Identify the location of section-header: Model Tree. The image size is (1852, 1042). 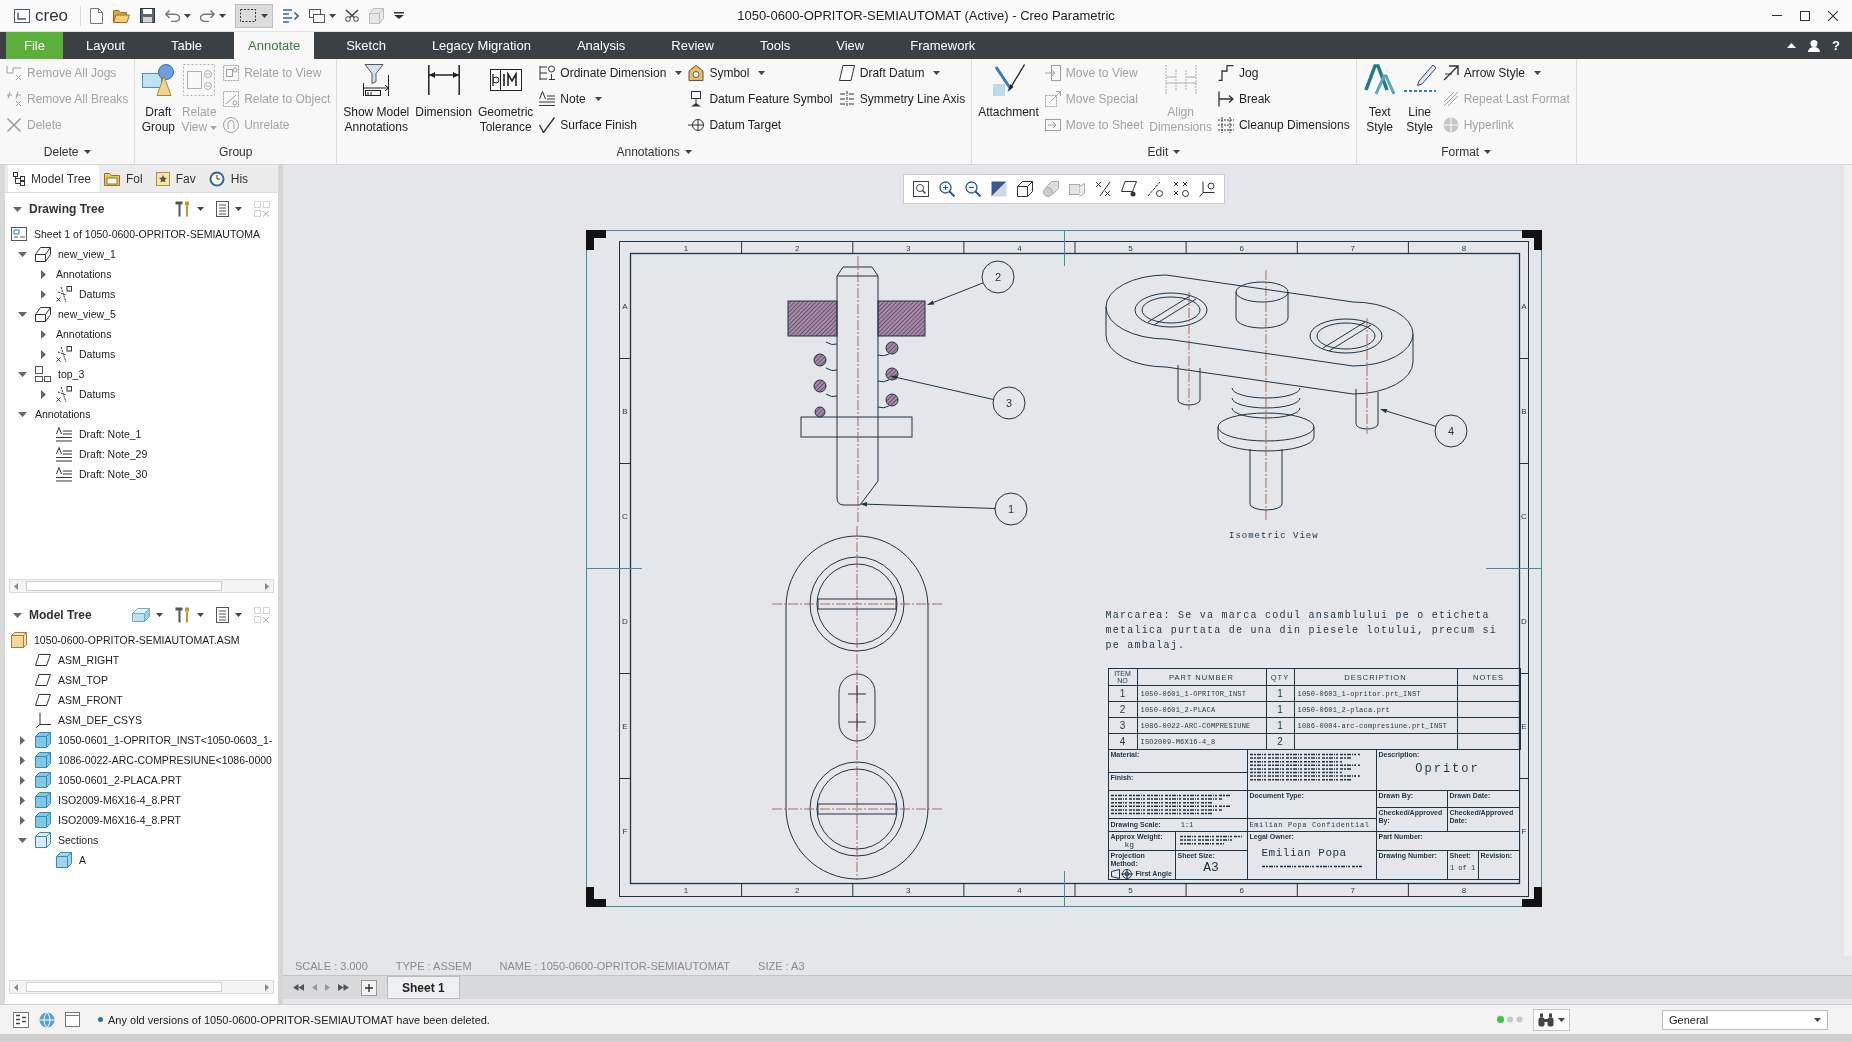
(52, 615).